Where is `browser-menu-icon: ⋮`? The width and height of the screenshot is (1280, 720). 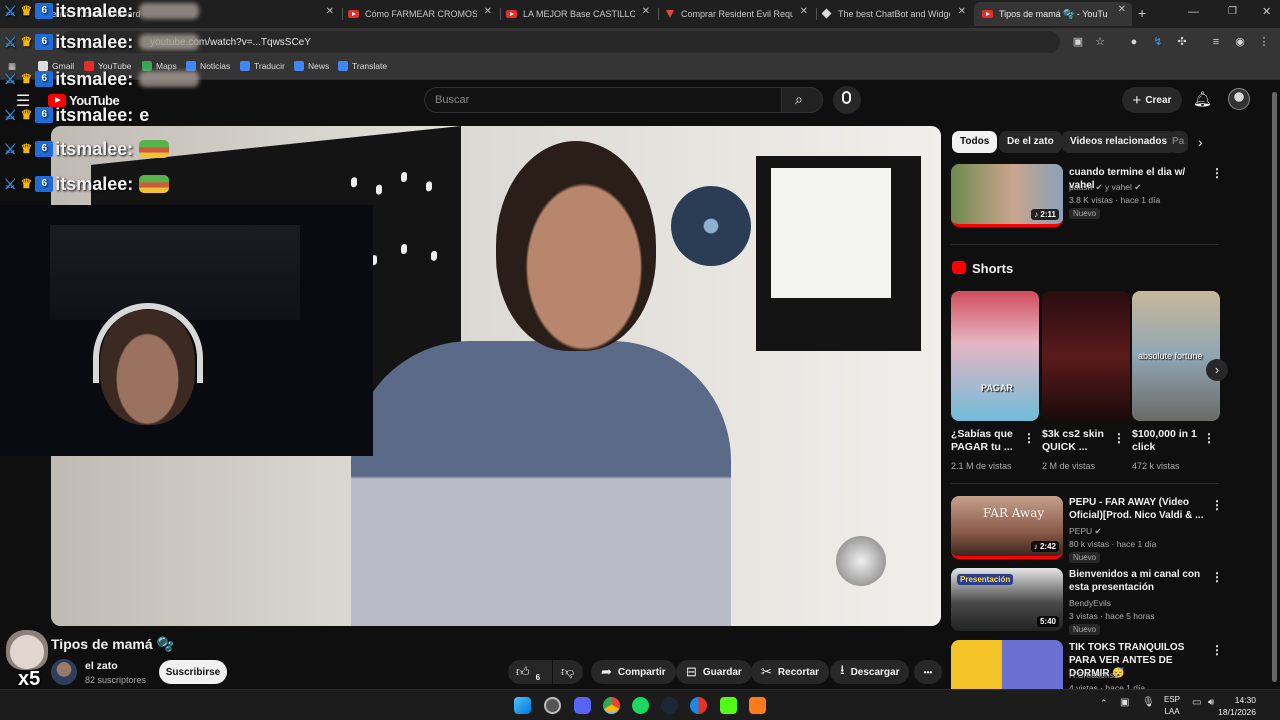 browser-menu-icon: ⋮ is located at coordinates (1264, 42).